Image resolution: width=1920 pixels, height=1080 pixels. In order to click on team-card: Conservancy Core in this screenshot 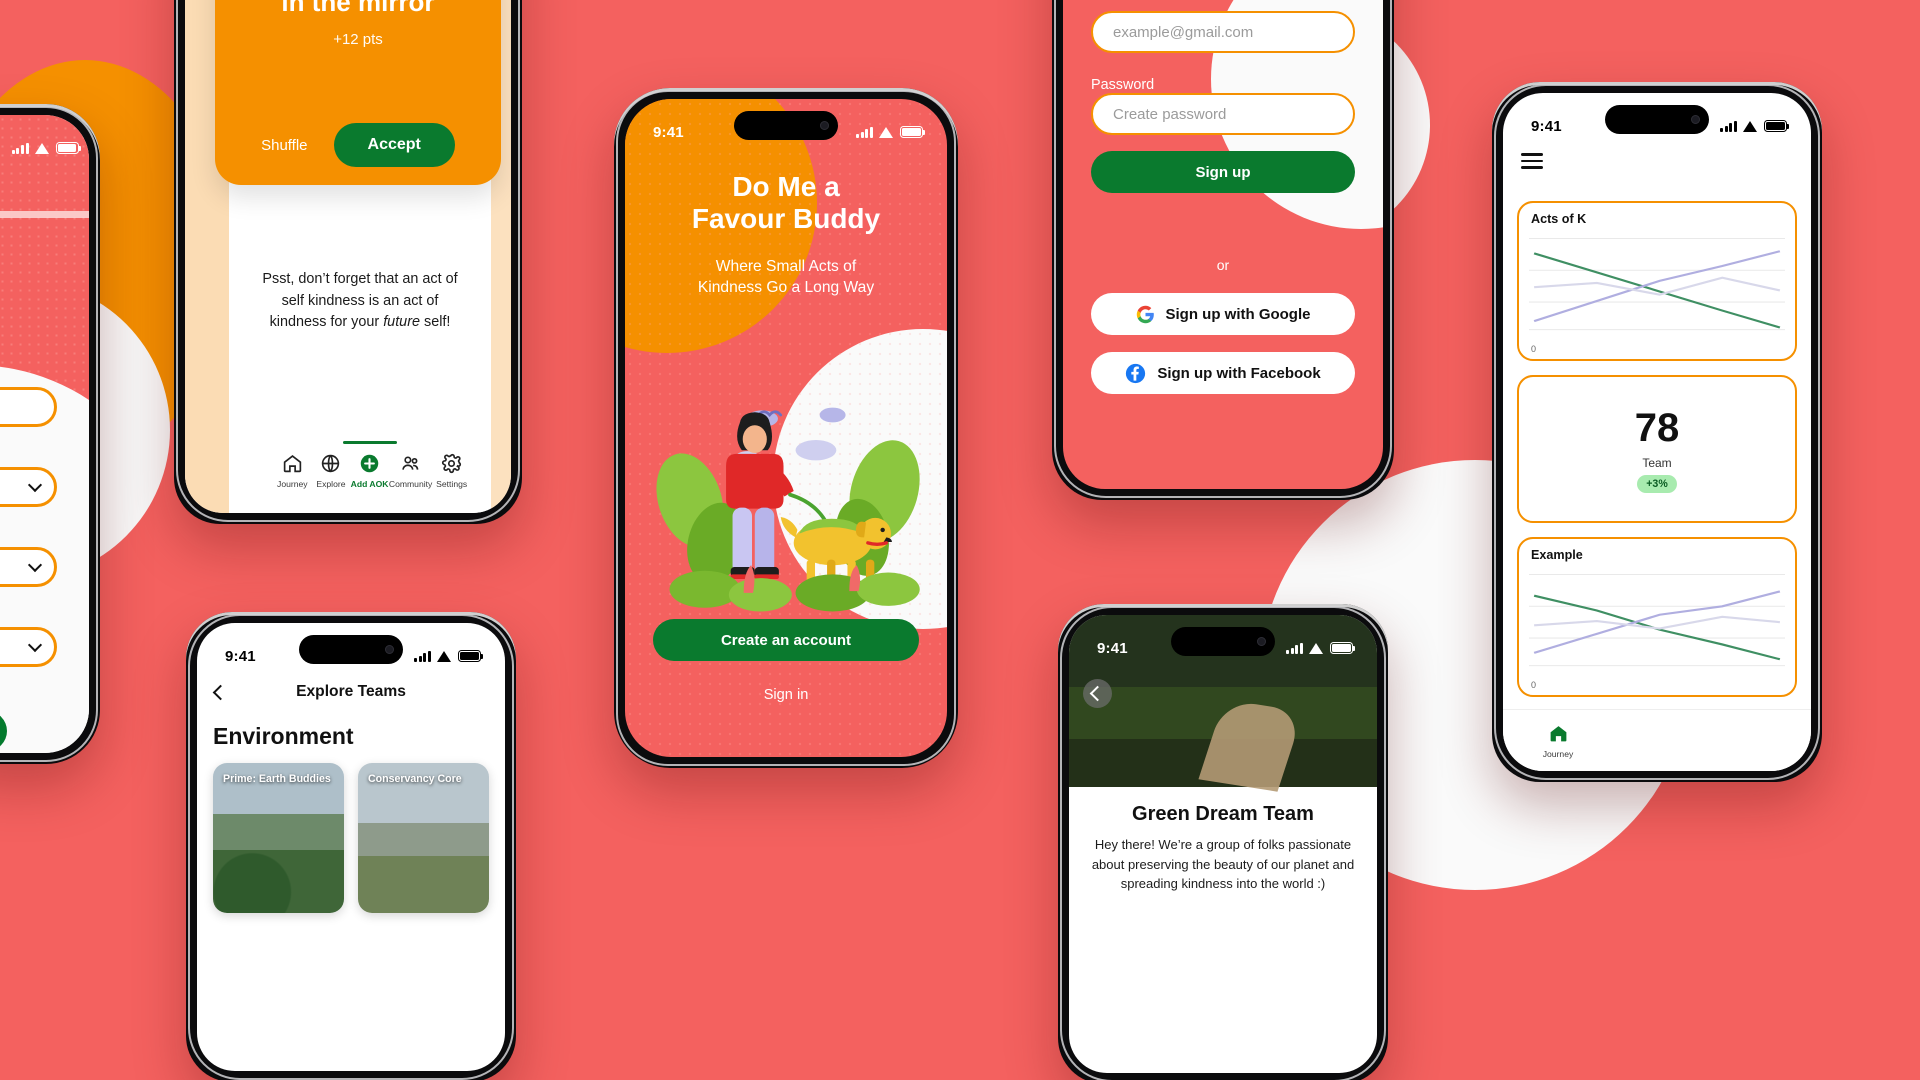, I will do `click(423, 838)`.